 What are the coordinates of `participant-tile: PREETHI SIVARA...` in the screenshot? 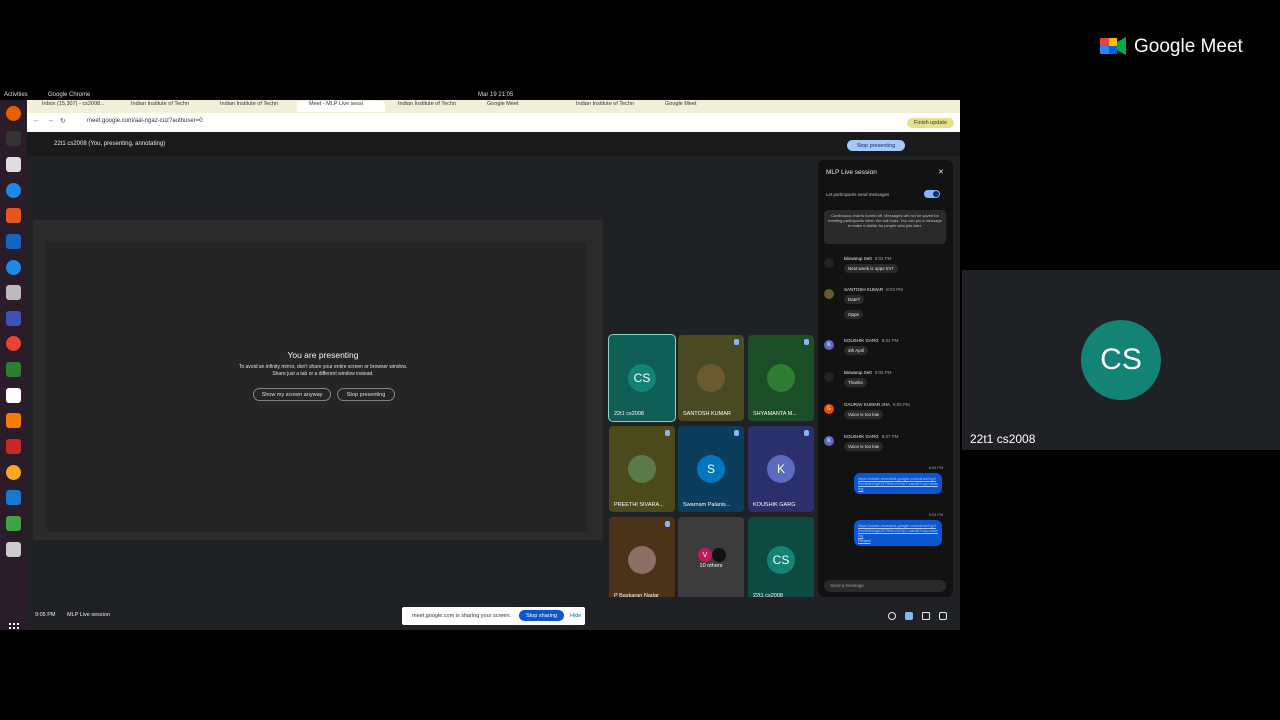 It's located at (642, 469).